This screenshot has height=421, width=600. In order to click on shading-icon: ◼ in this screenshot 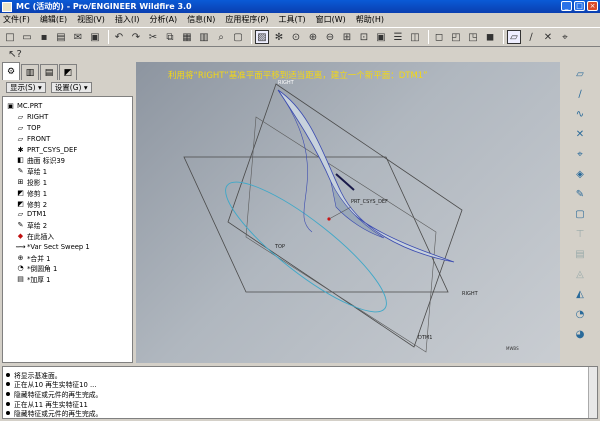, I will do `click(490, 37)`.